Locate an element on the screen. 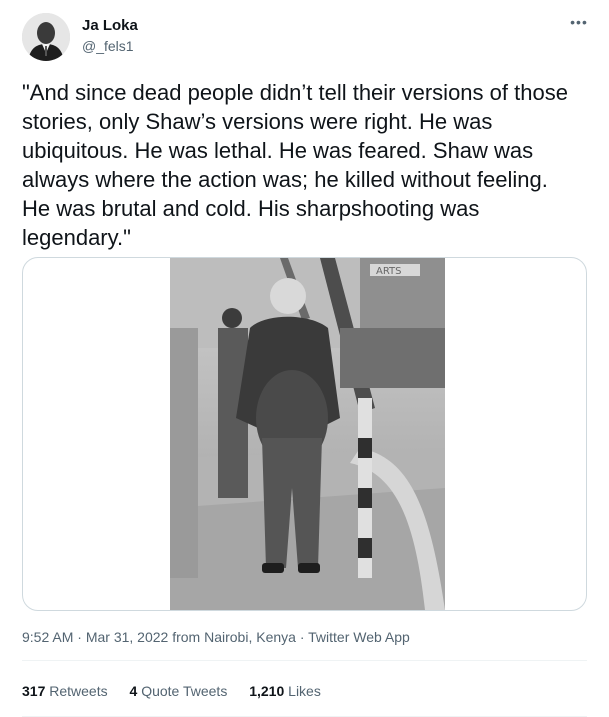 The width and height of the screenshot is (609, 717). quote-tweets-label: Quote Tweets is located at coordinates (184, 691).